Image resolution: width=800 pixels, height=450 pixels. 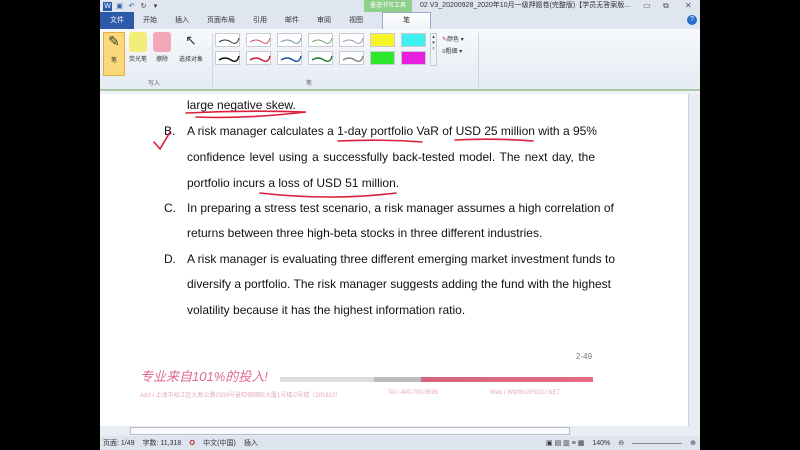 What do you see at coordinates (309, 84) in the screenshot?
I see `group-label-pen: 笔` at bounding box center [309, 84].